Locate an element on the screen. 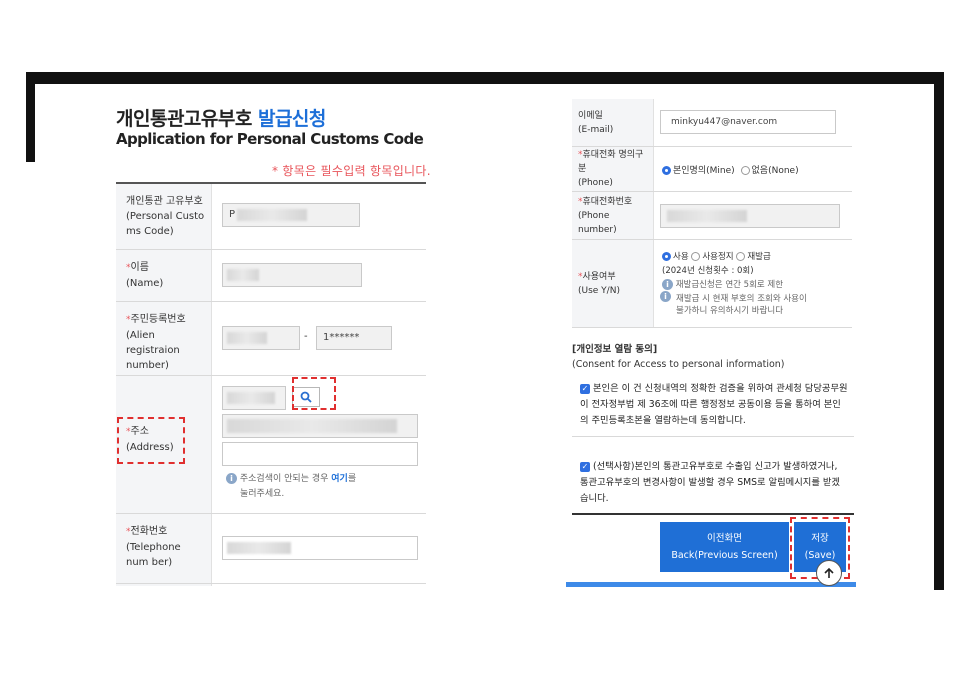  label-ko: 이름 is located at coordinates (139, 267).